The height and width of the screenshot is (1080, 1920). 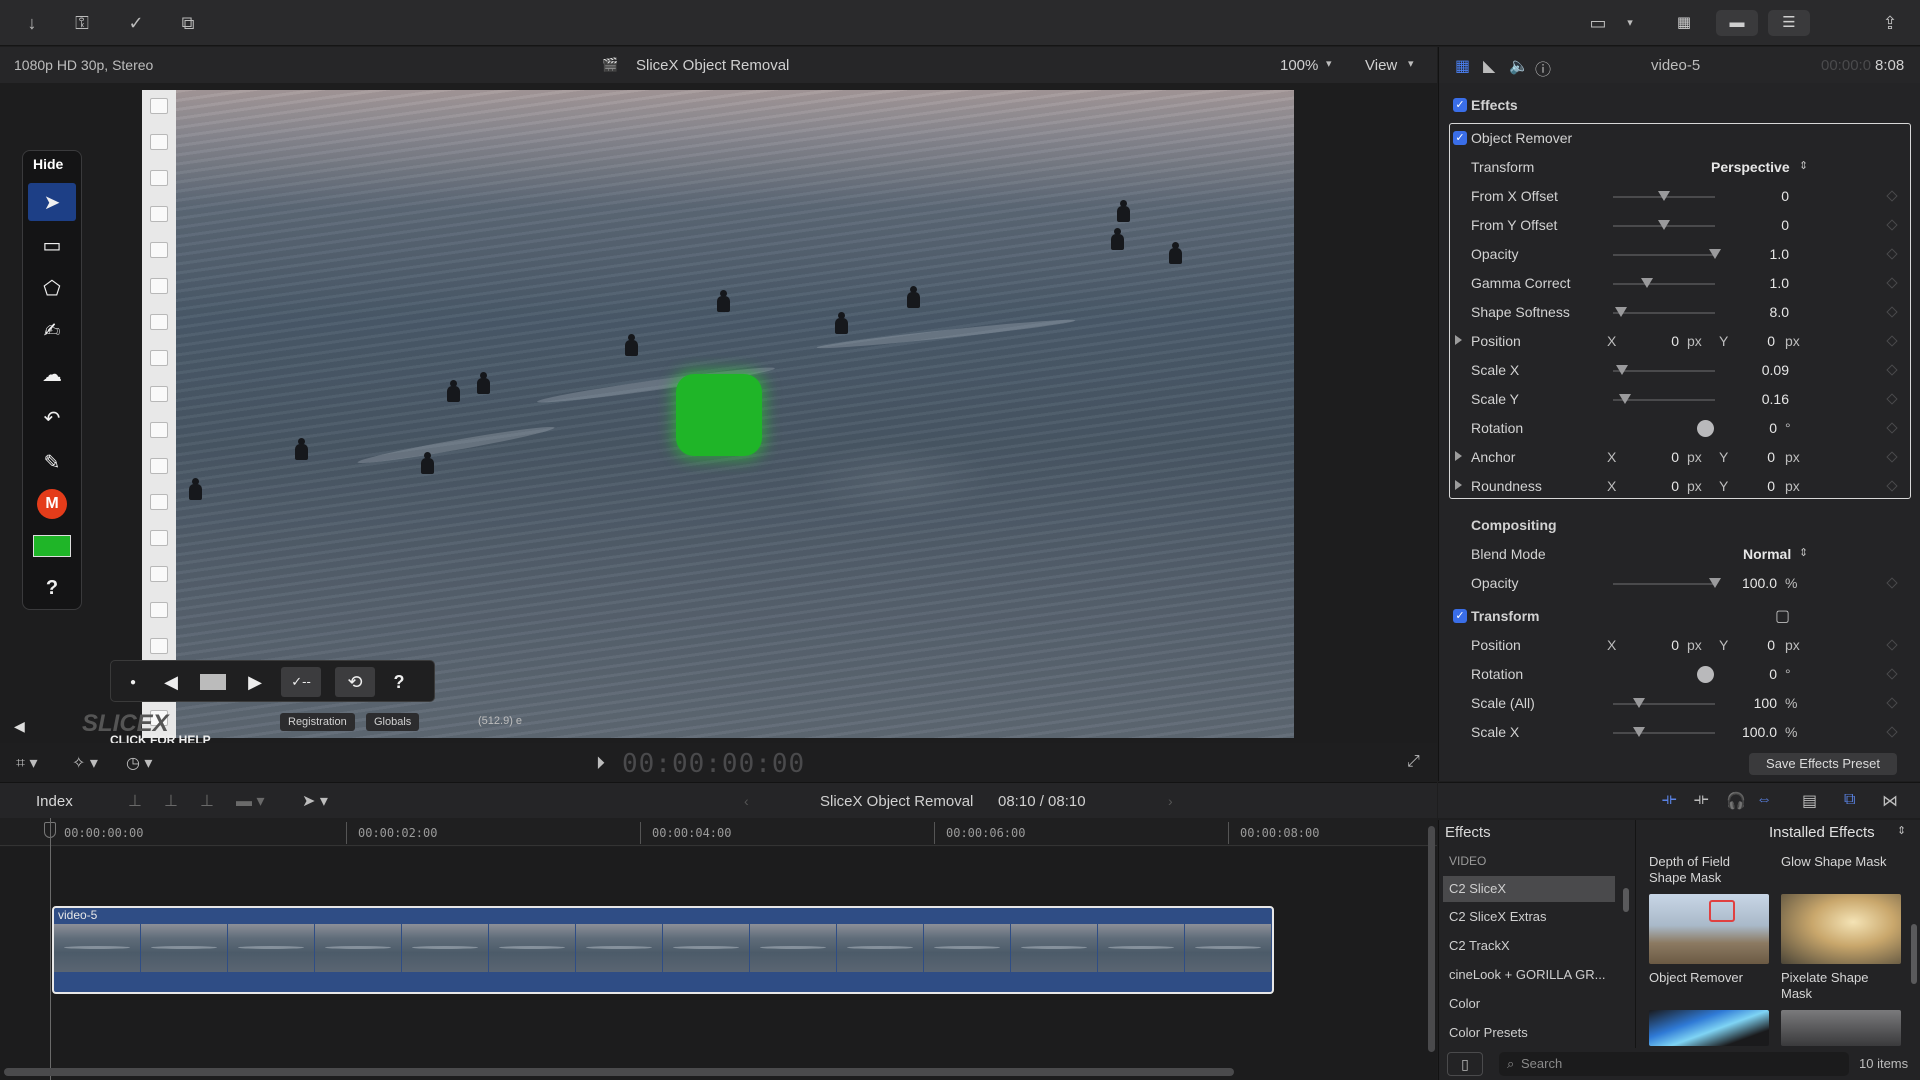 I want to click on roundness-x-value: 0, so click(x=1659, y=486).